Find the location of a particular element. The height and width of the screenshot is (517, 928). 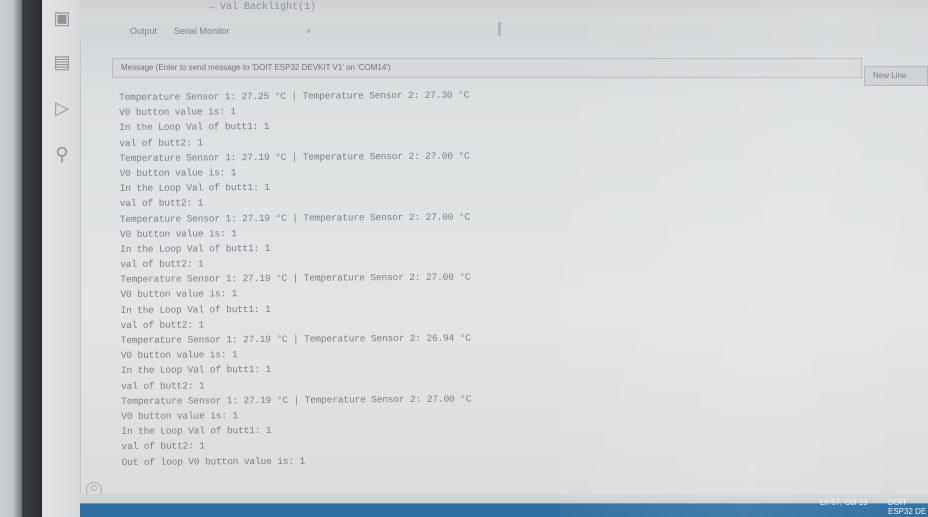

activity-bar is located at coordinates (61, 258).